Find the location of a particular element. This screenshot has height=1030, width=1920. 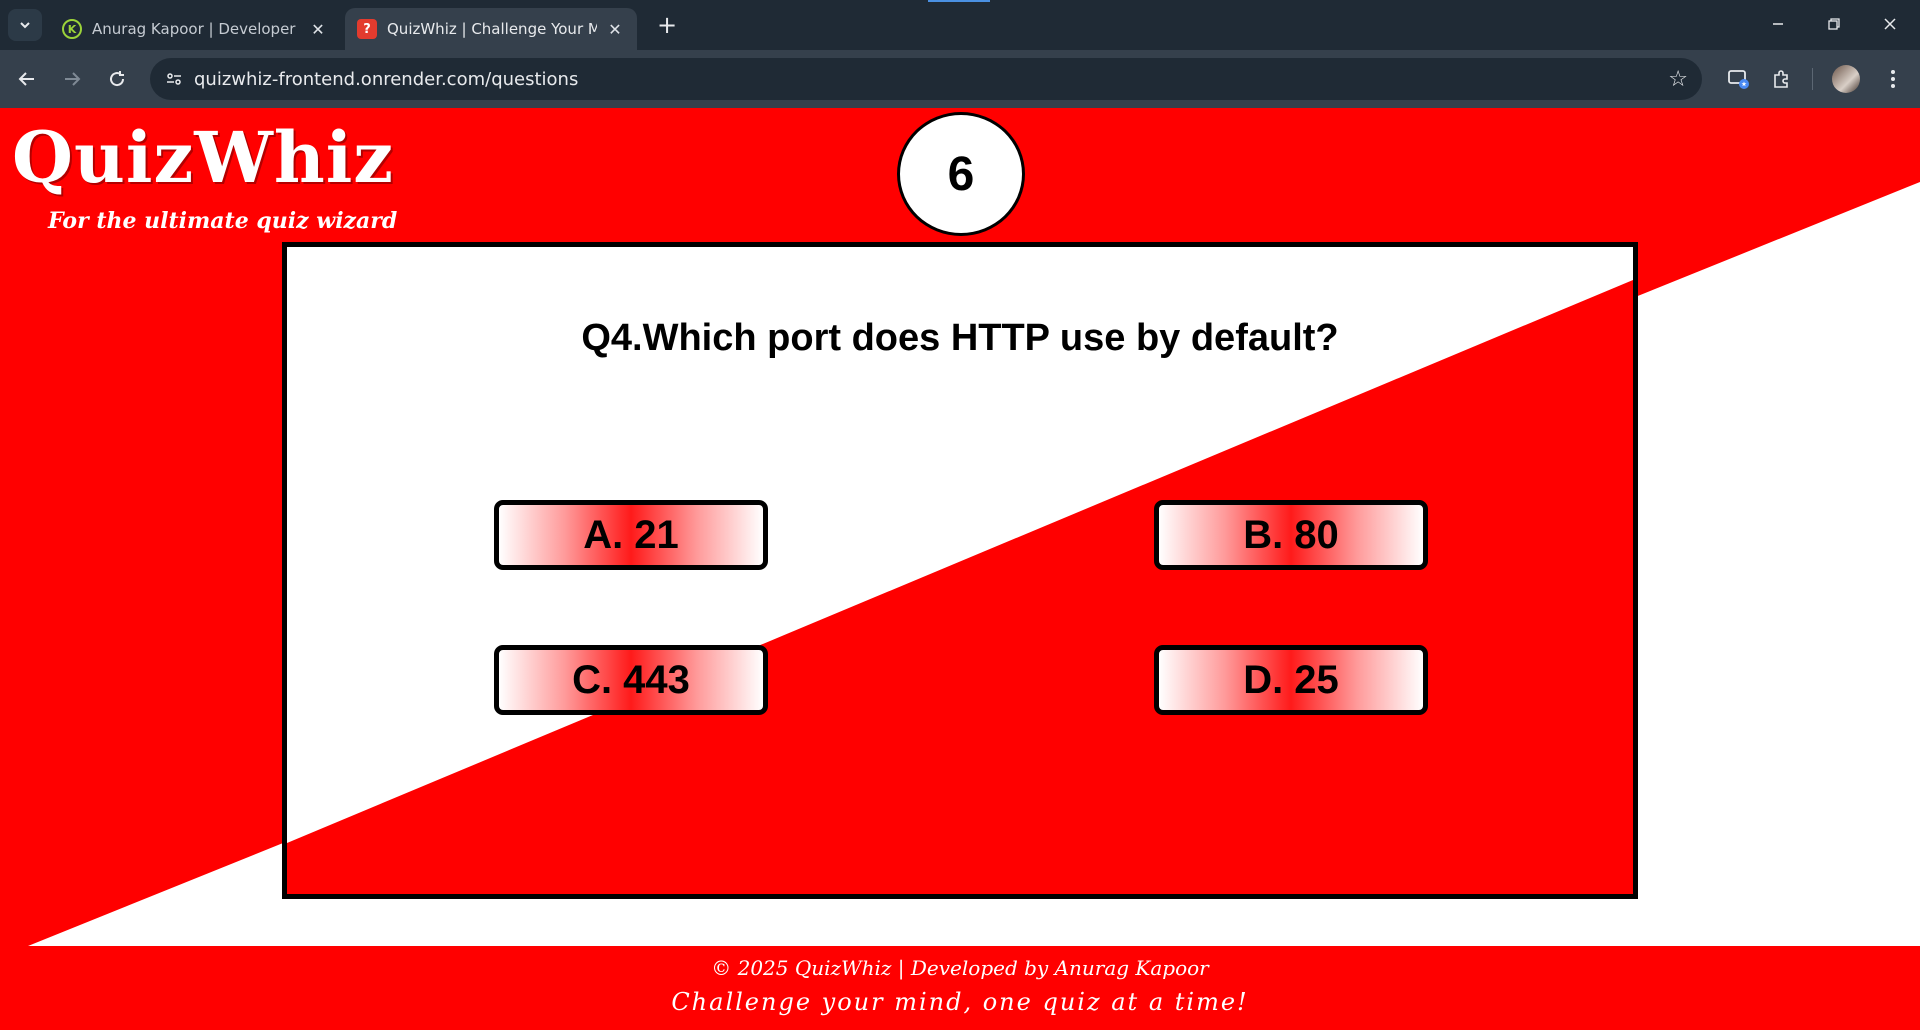

footer-slogan: Challenge your mind, one quiz at a time! is located at coordinates (960, 1002).